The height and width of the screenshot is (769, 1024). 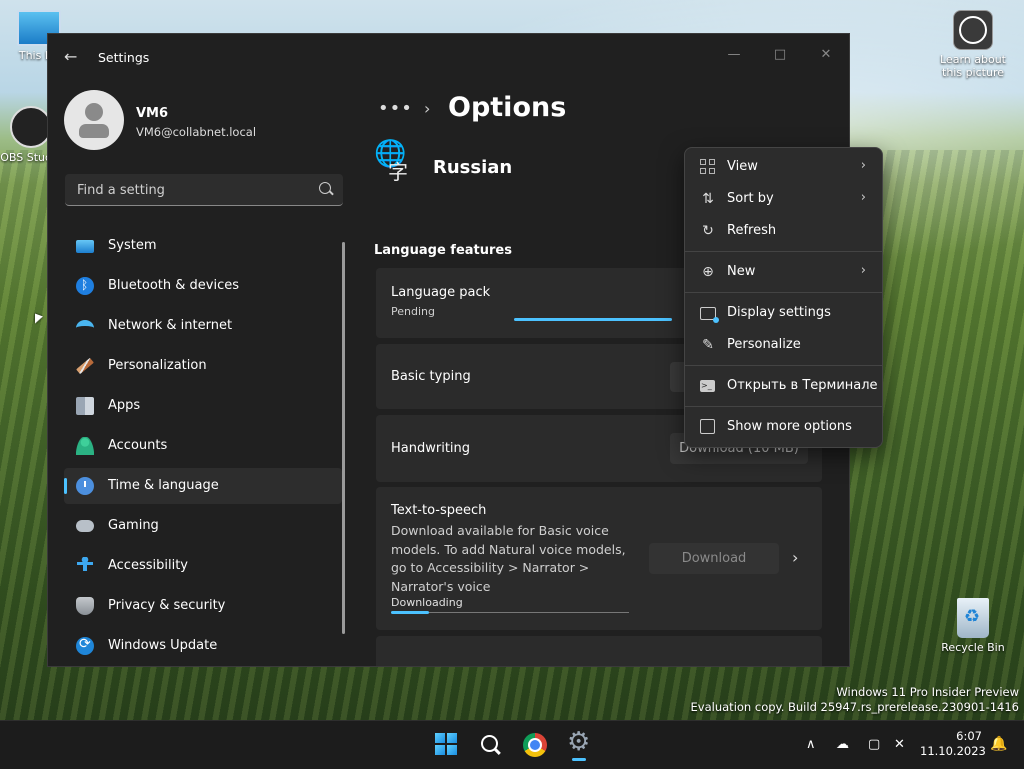 I want to click on feature-status: Pending, so click(x=413, y=311).